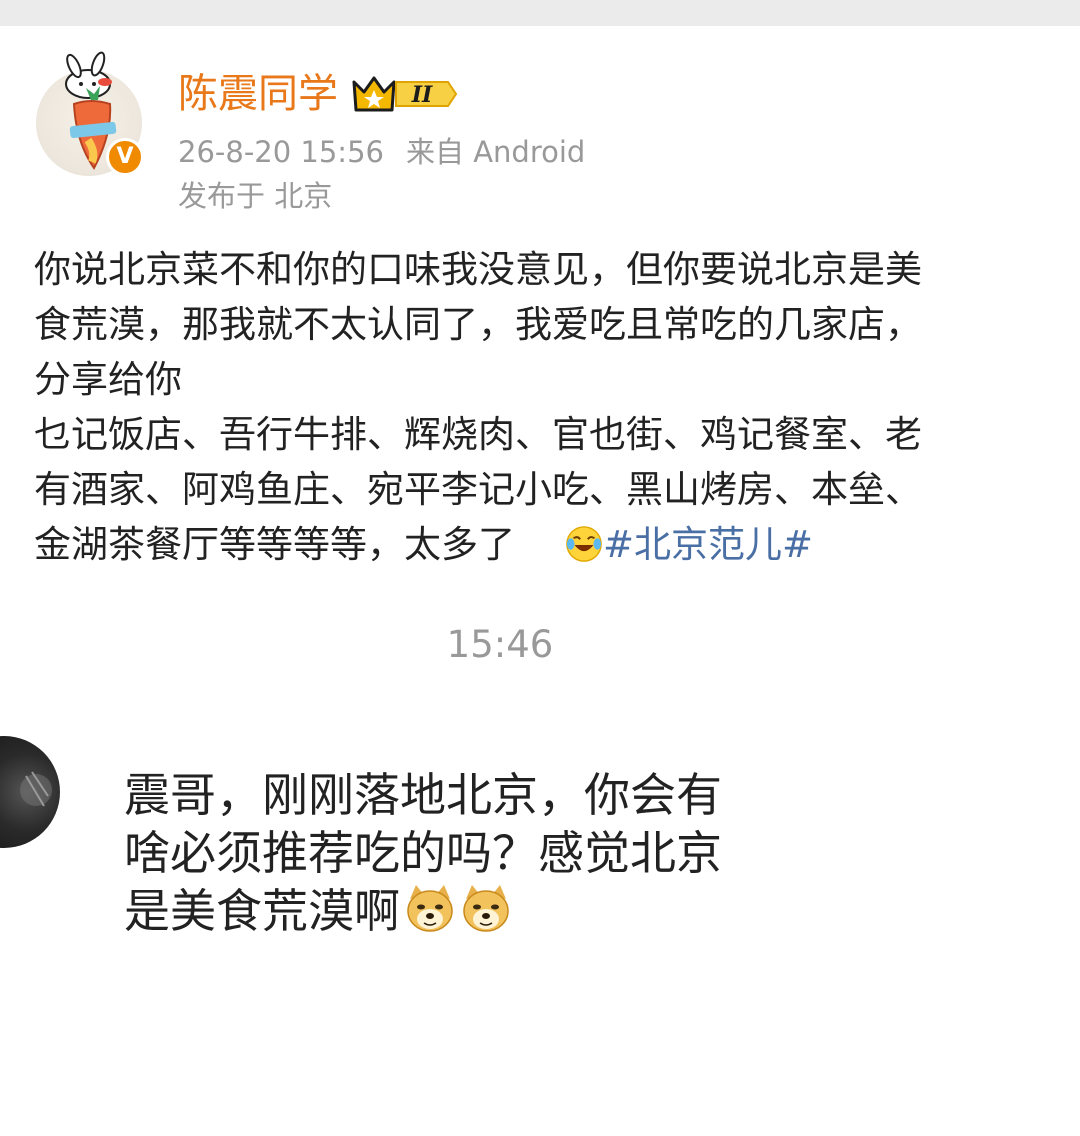 Image resolution: width=1080 pixels, height=1136 pixels. What do you see at coordinates (500, 644) in the screenshot?
I see `chat-timestamp: 15:46` at bounding box center [500, 644].